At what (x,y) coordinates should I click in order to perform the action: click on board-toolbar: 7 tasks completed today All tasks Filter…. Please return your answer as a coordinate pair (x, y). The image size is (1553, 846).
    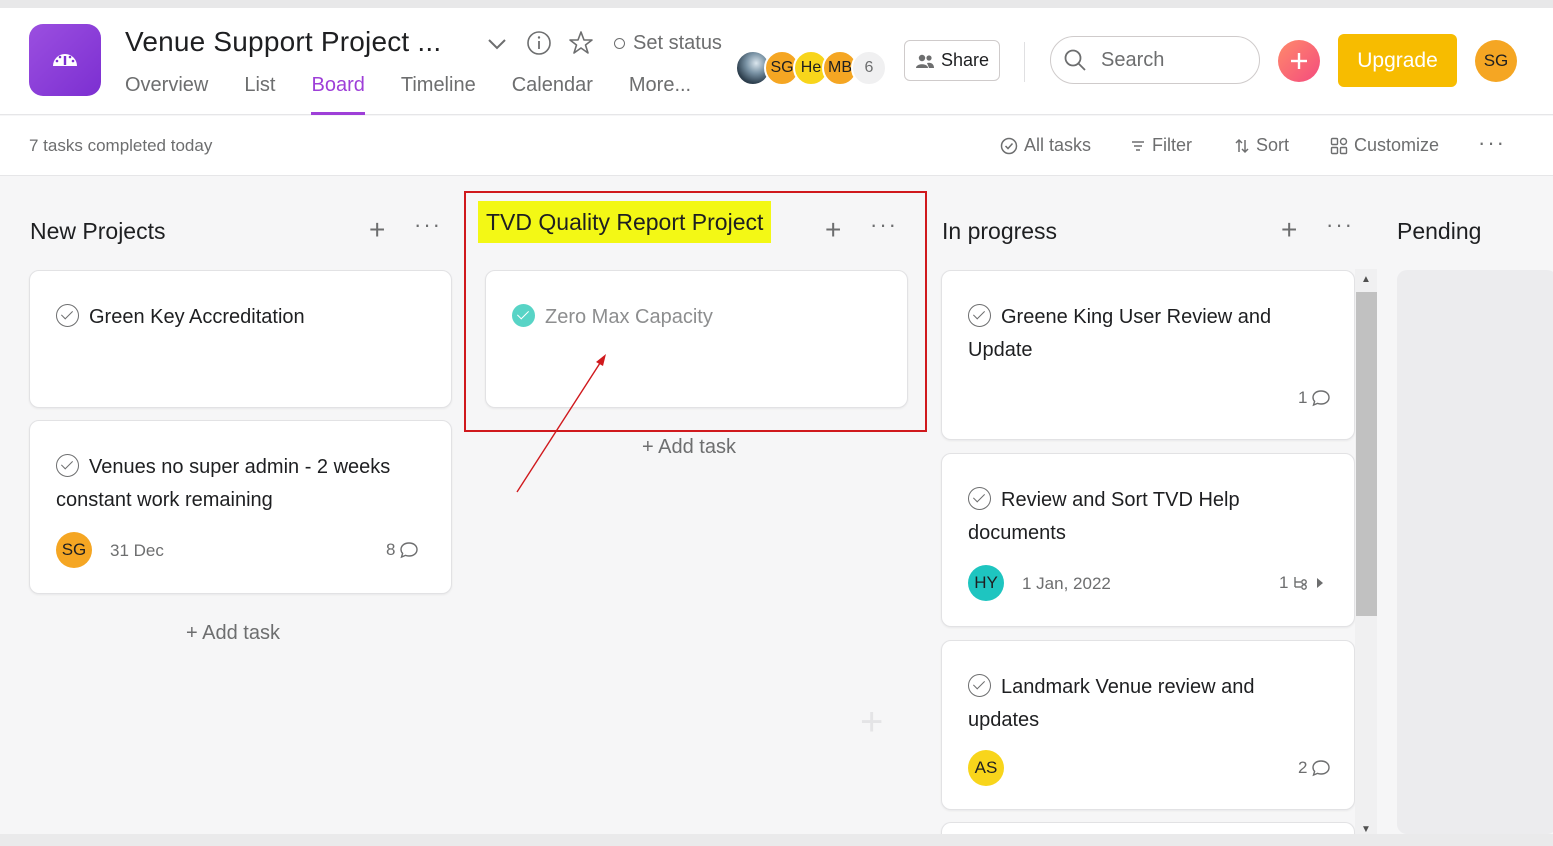
    Looking at the image, I should click on (776, 146).